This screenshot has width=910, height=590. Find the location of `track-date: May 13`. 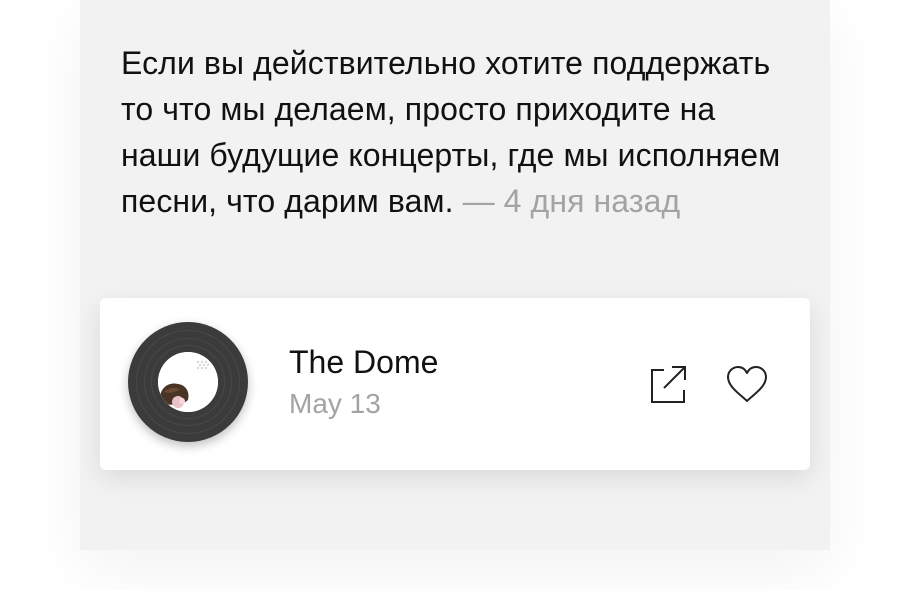

track-date: May 13 is located at coordinates (335, 403).